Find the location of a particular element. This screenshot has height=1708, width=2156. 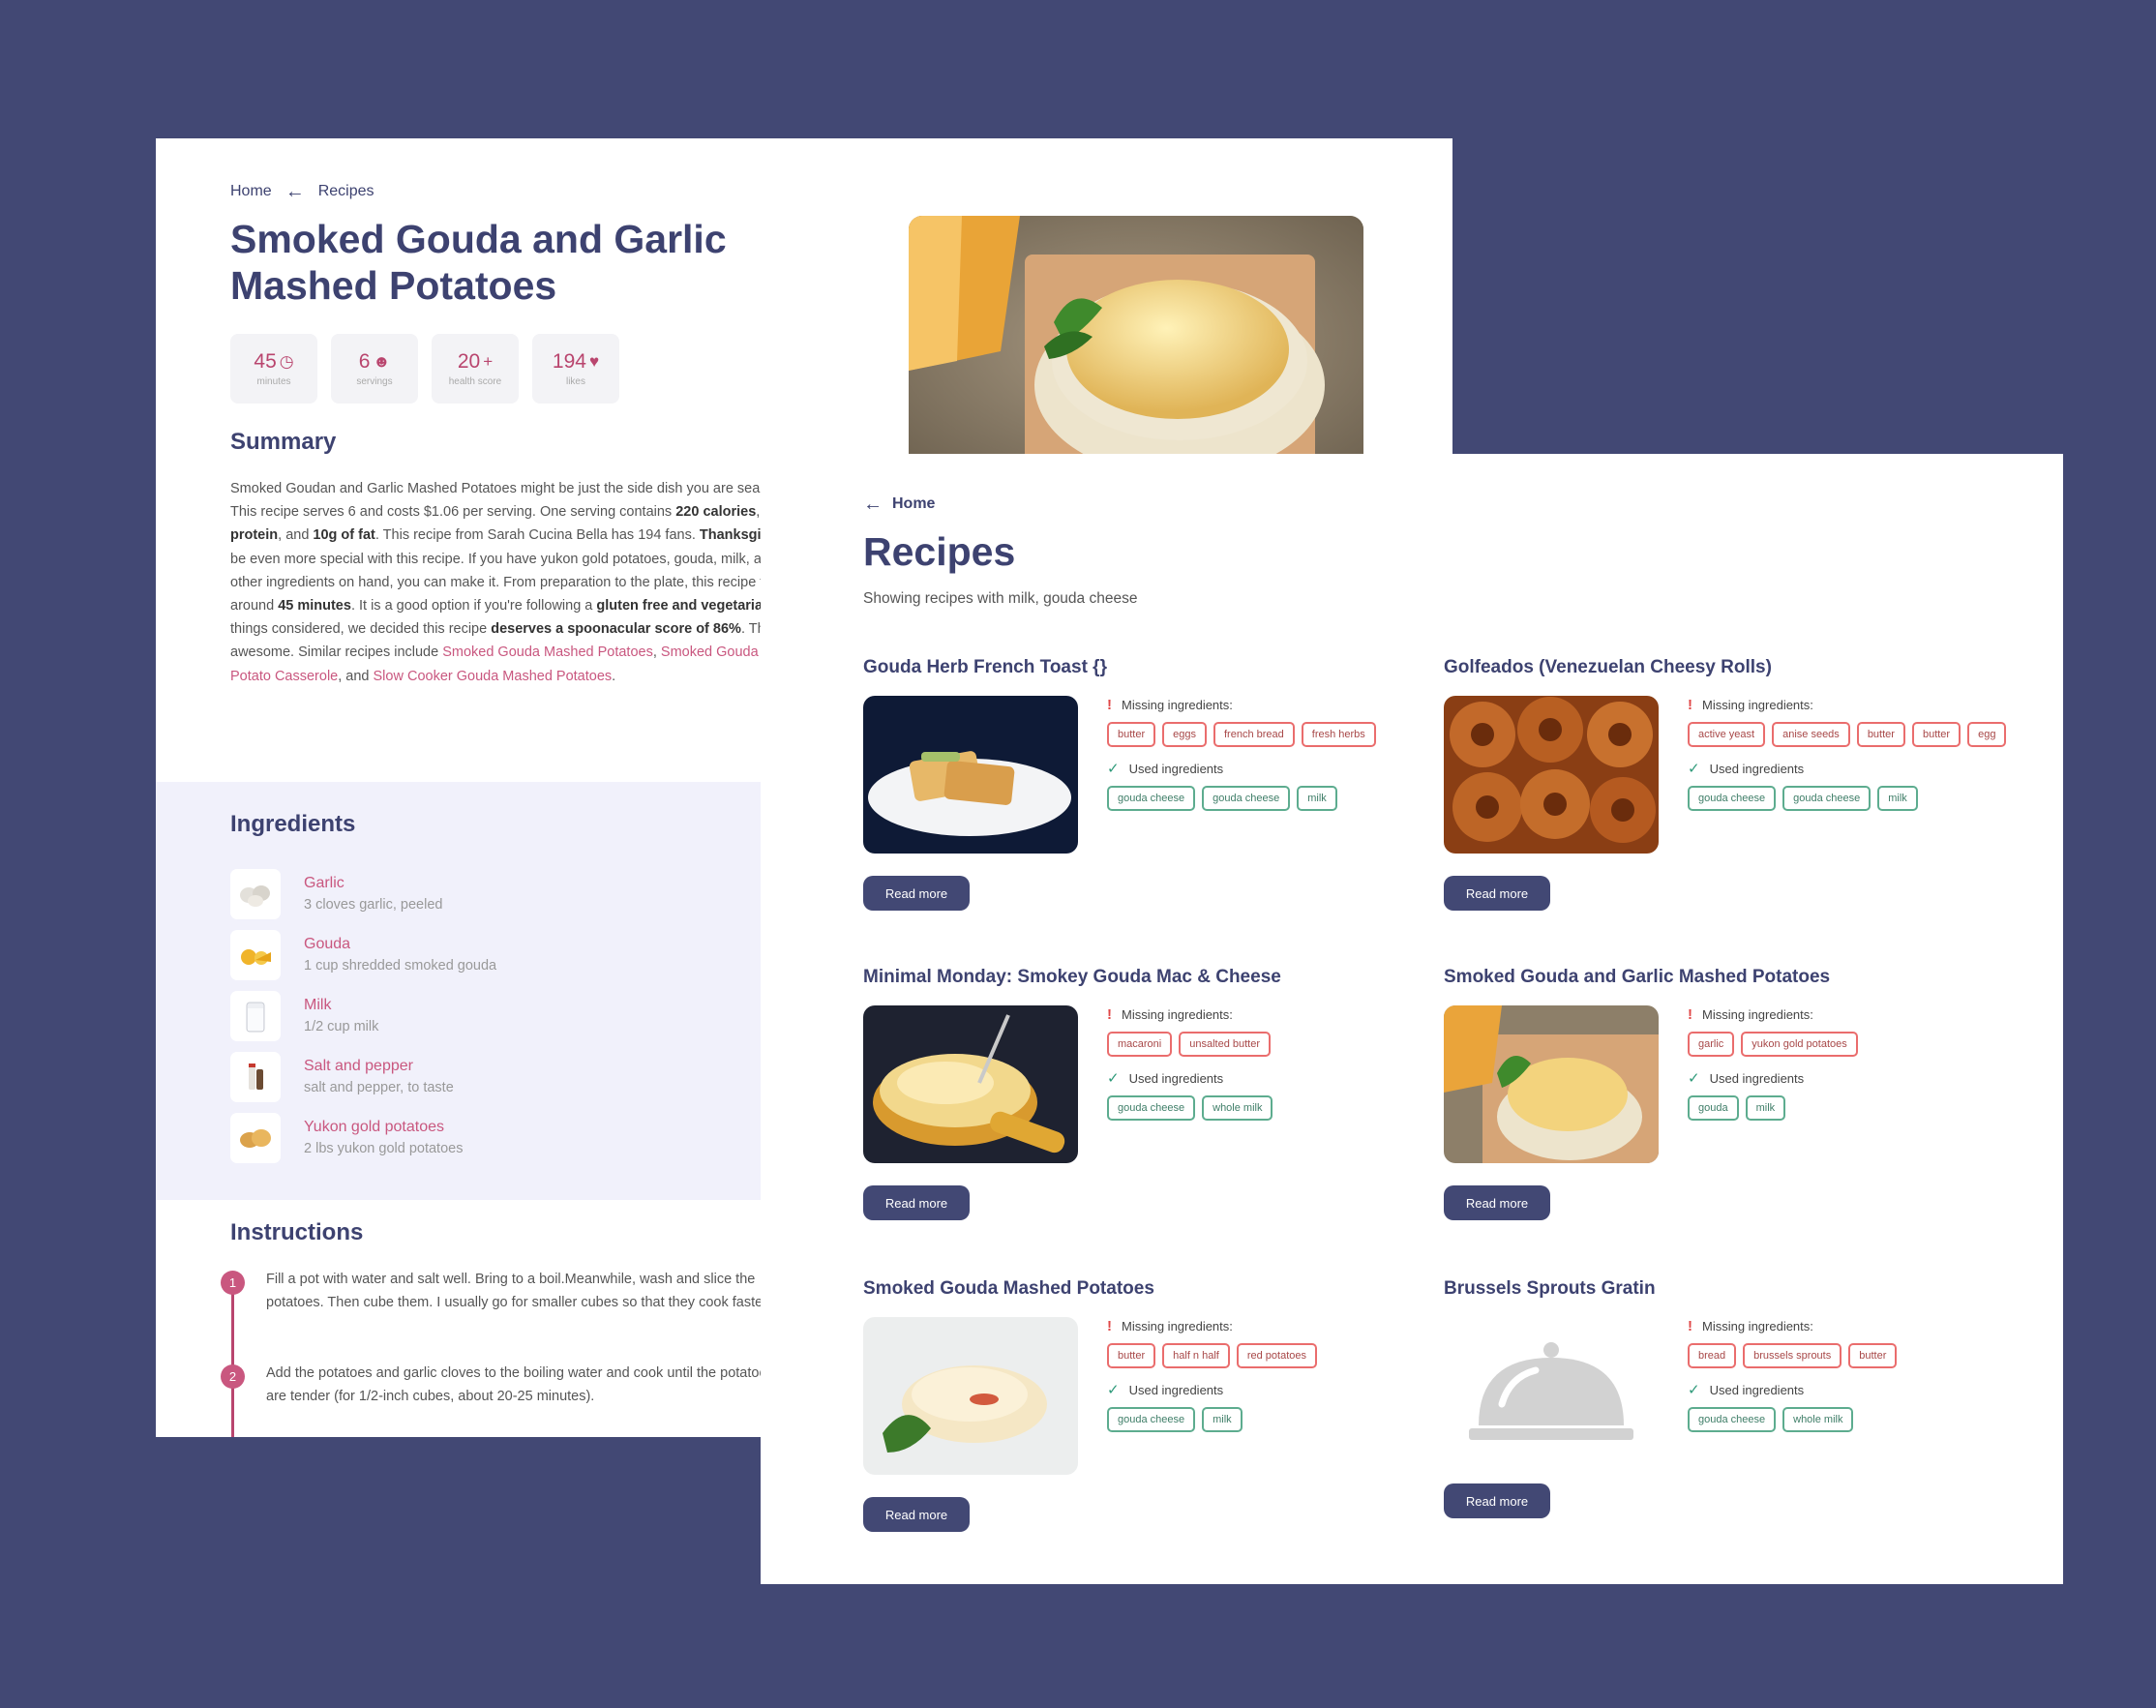

missing-ingredient-tag: brussels sprouts is located at coordinates (1792, 1356).